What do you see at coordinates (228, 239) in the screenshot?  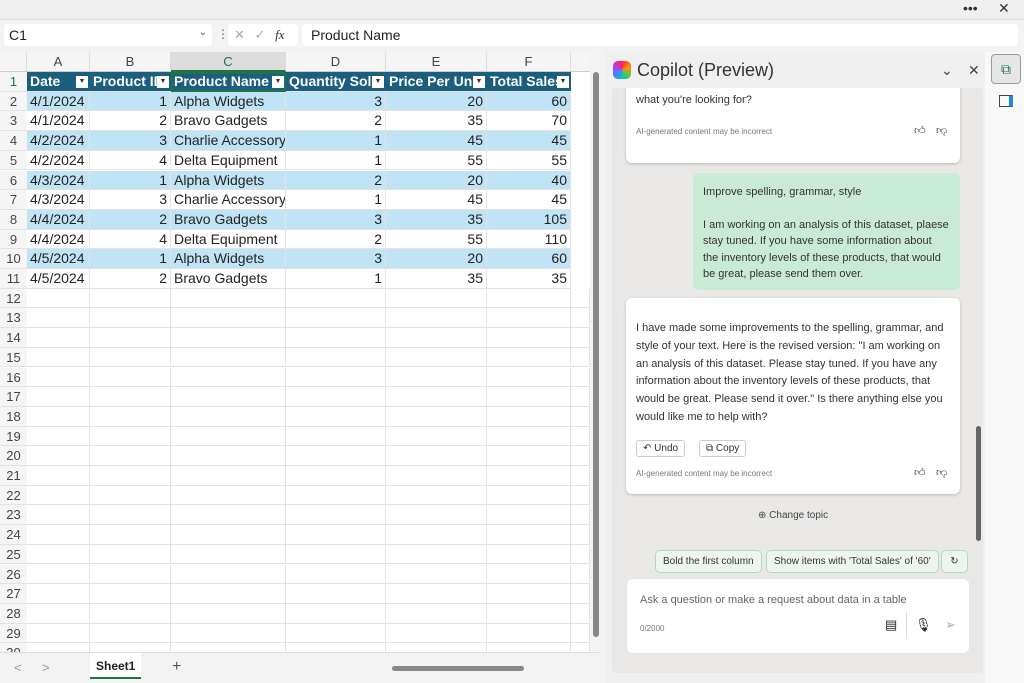 I see `table-cell: Delta Equipment` at bounding box center [228, 239].